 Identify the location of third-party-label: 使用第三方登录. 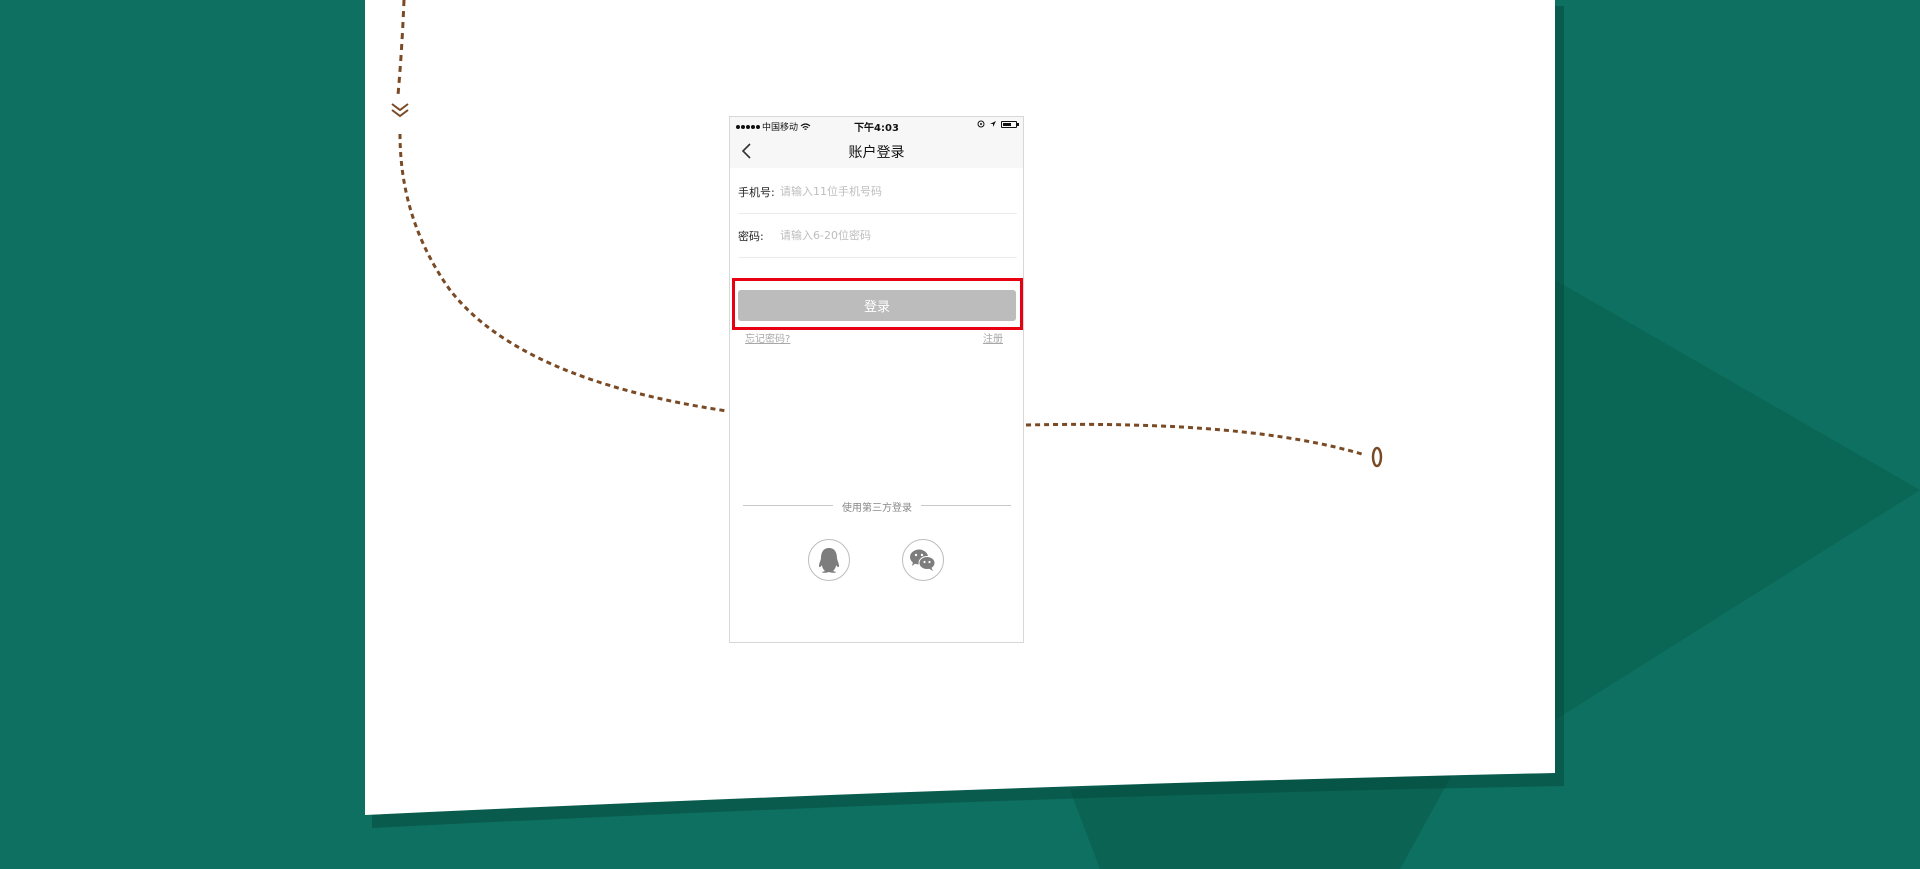
(877, 508).